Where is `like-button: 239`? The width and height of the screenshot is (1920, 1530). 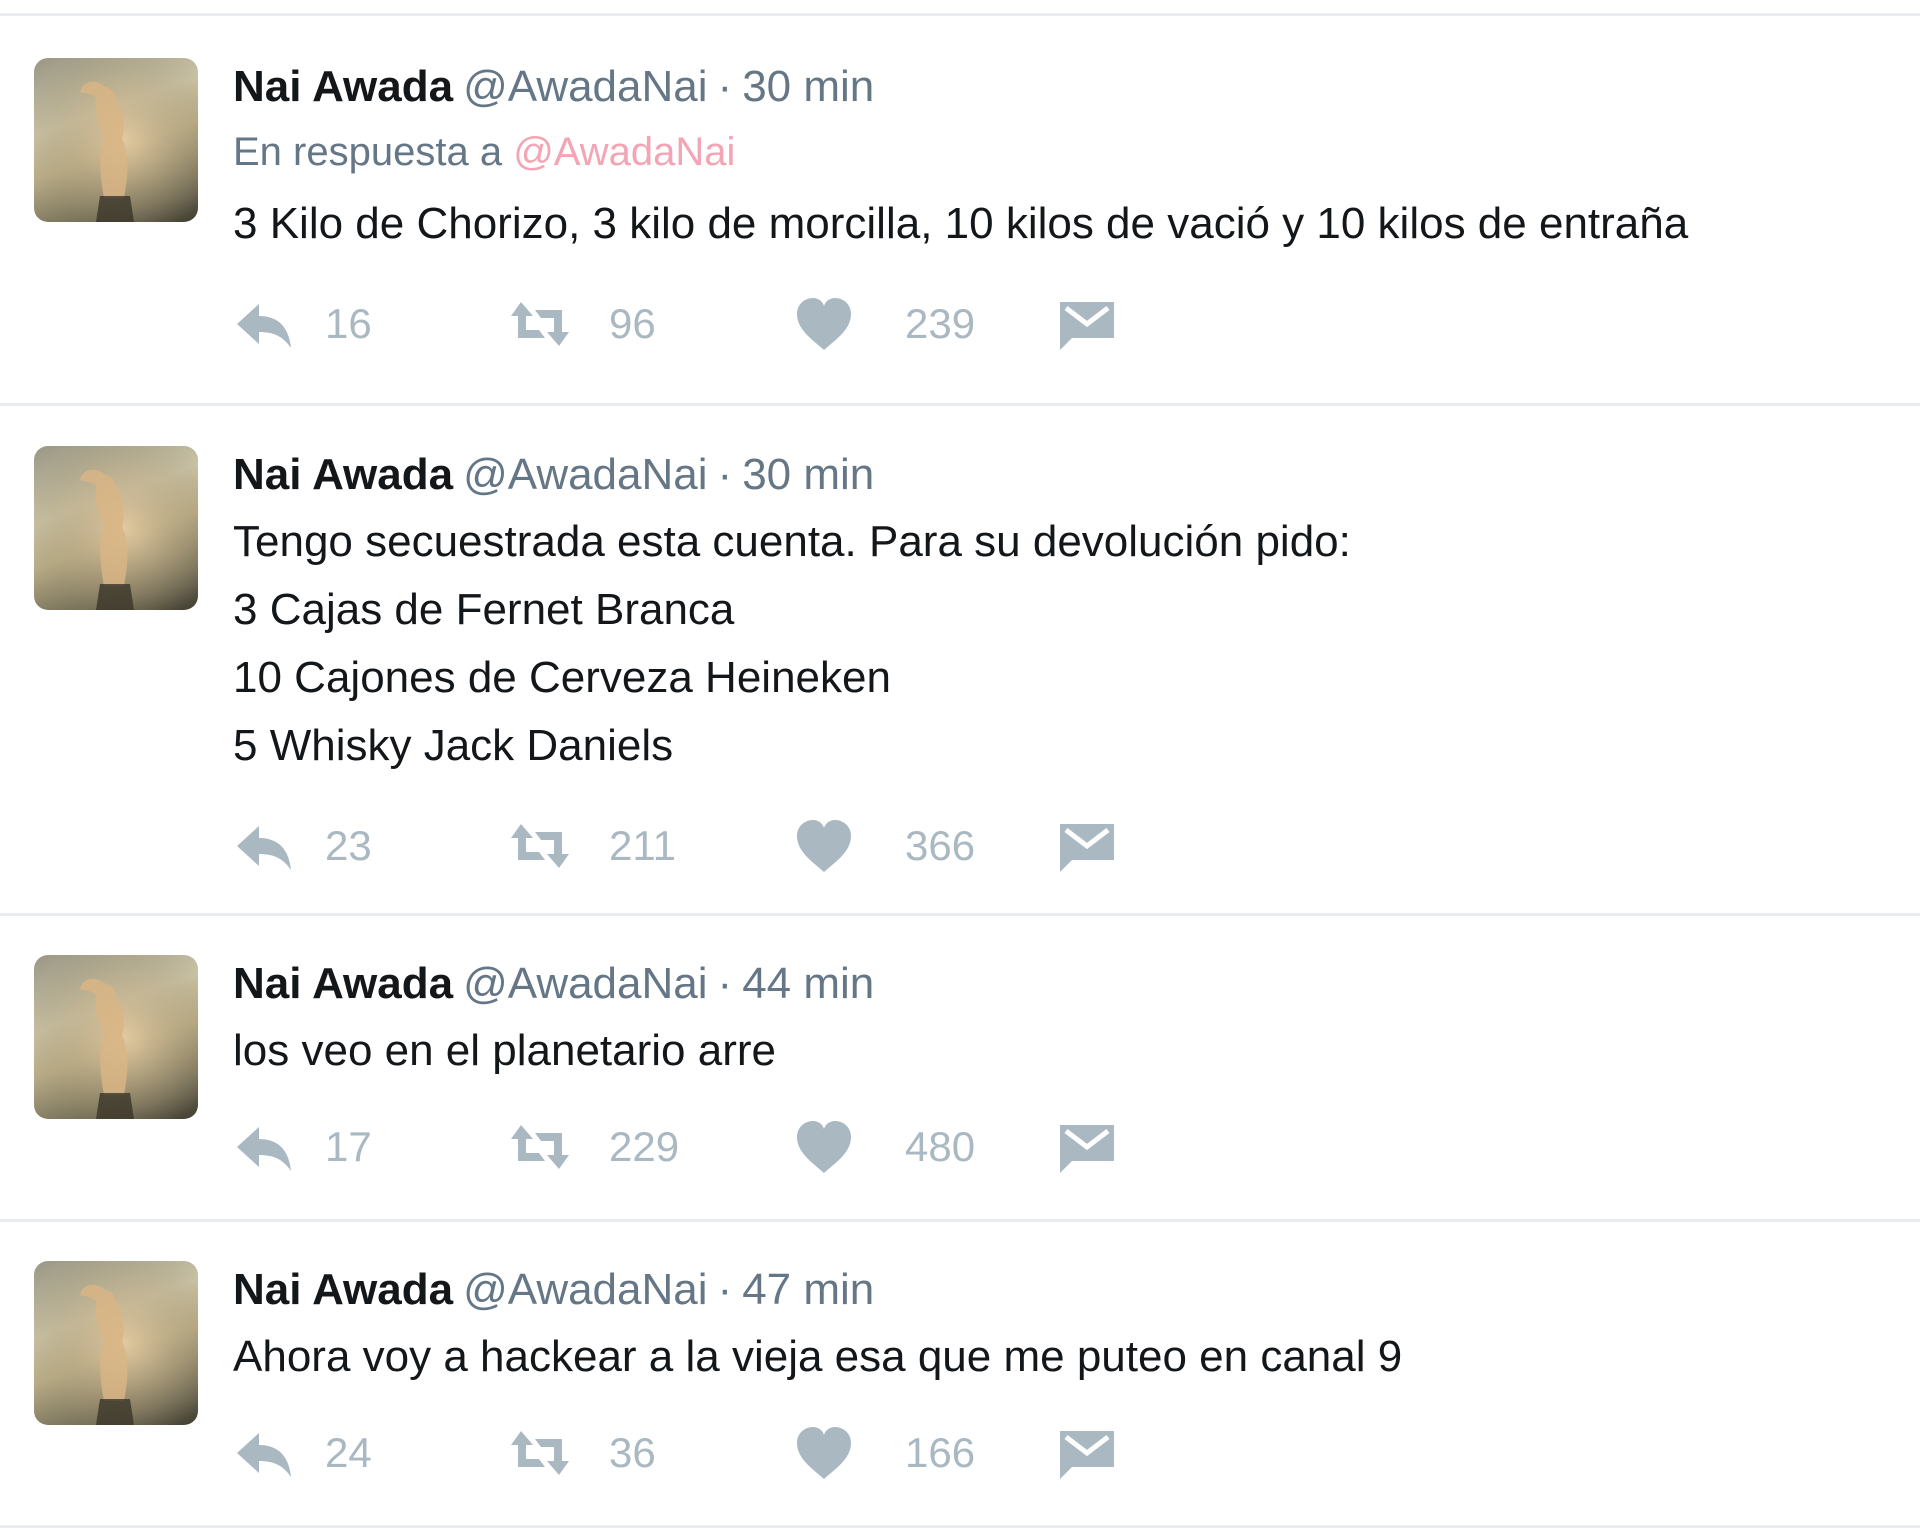
like-button: 239 is located at coordinates (884, 324).